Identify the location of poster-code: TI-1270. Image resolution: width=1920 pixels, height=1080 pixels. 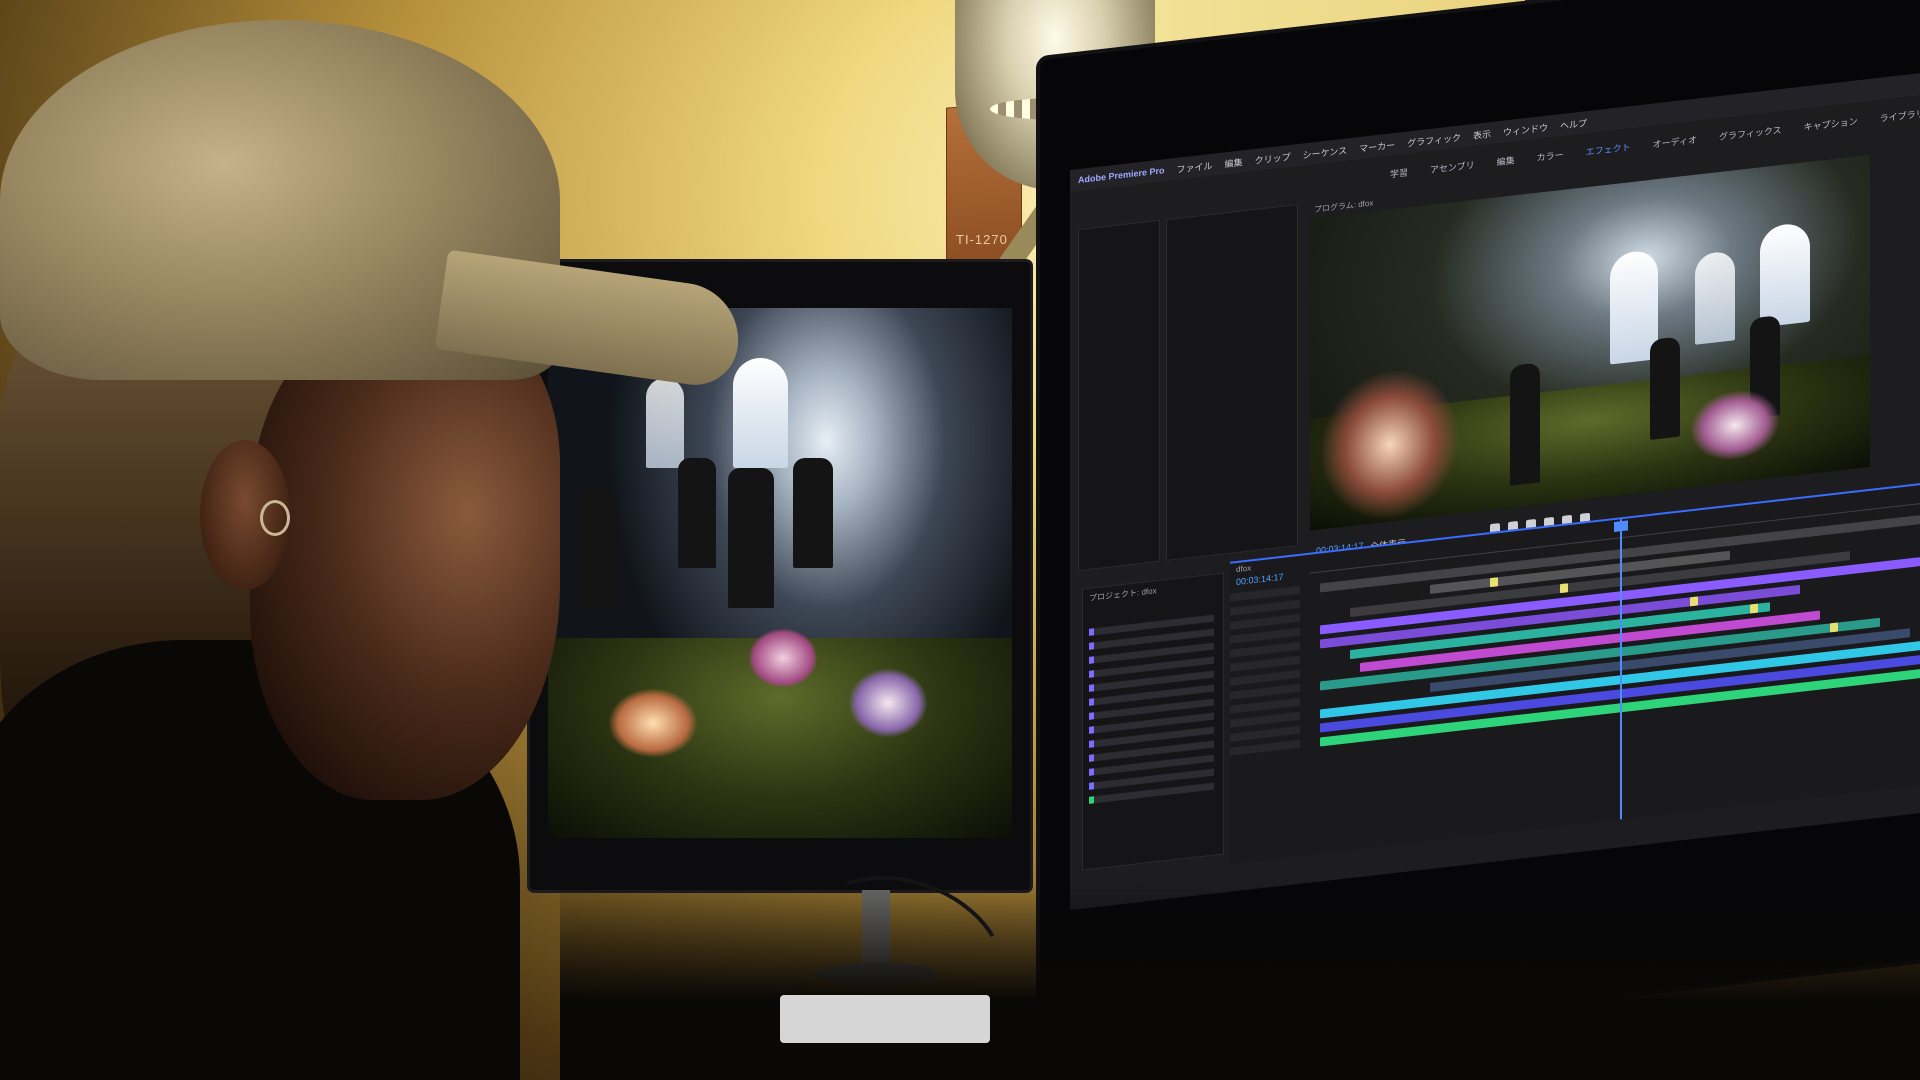
(982, 239).